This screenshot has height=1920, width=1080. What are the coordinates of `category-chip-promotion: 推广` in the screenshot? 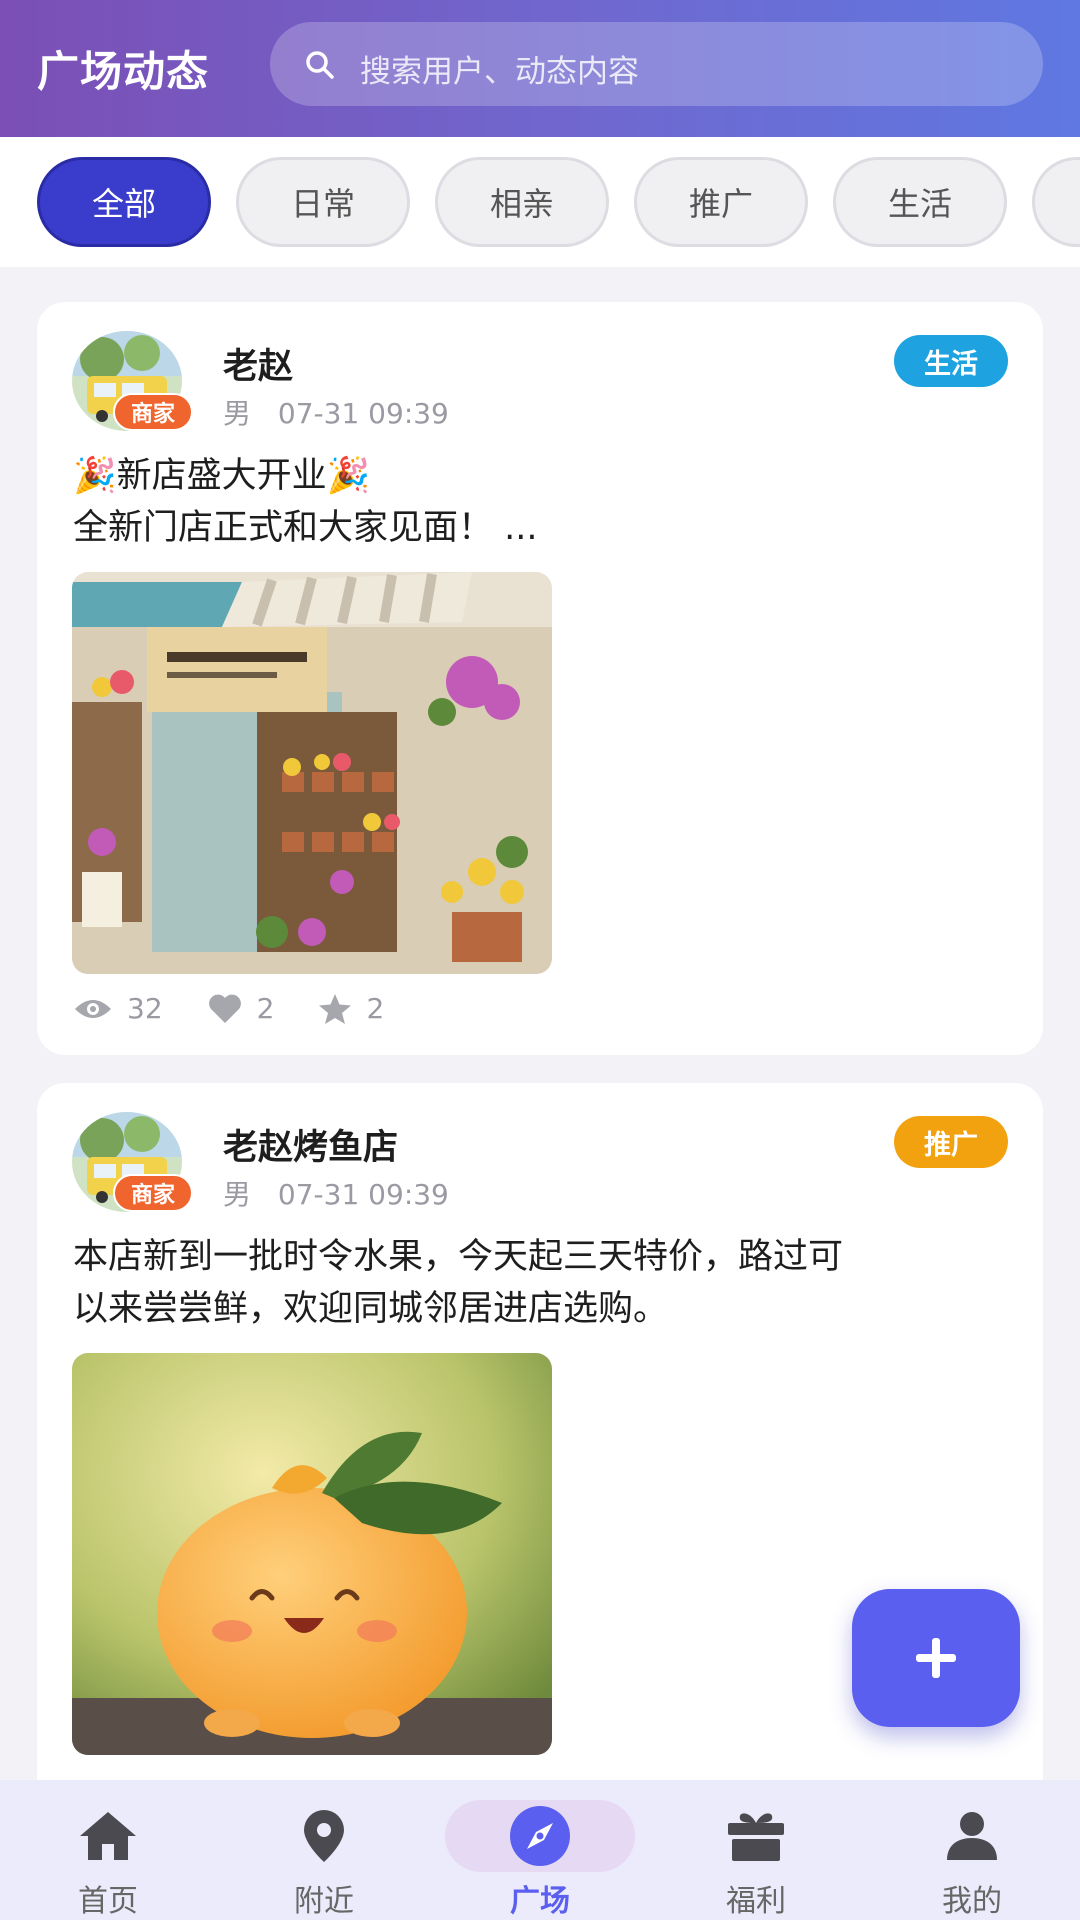 It's located at (721, 202).